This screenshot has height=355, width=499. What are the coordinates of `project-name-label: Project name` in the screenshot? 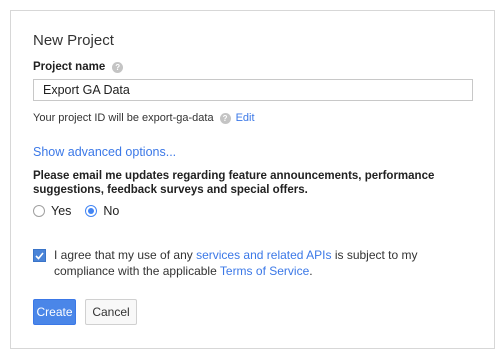 It's located at (69, 67).